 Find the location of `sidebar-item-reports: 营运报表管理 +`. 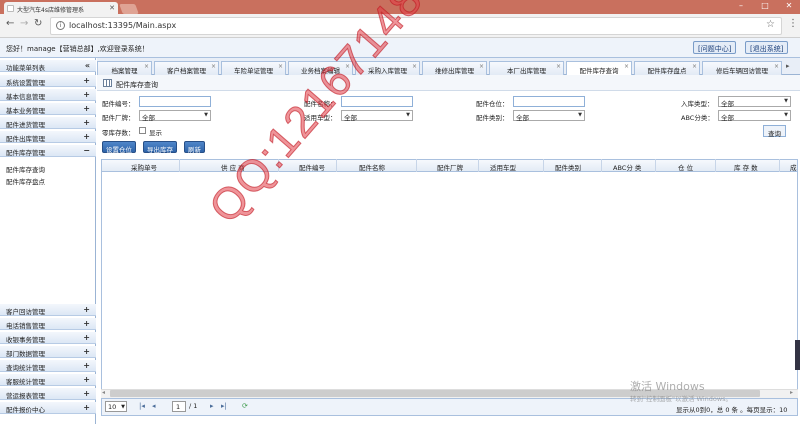

sidebar-item-reports: 营运报表管理 + is located at coordinates (48, 394).